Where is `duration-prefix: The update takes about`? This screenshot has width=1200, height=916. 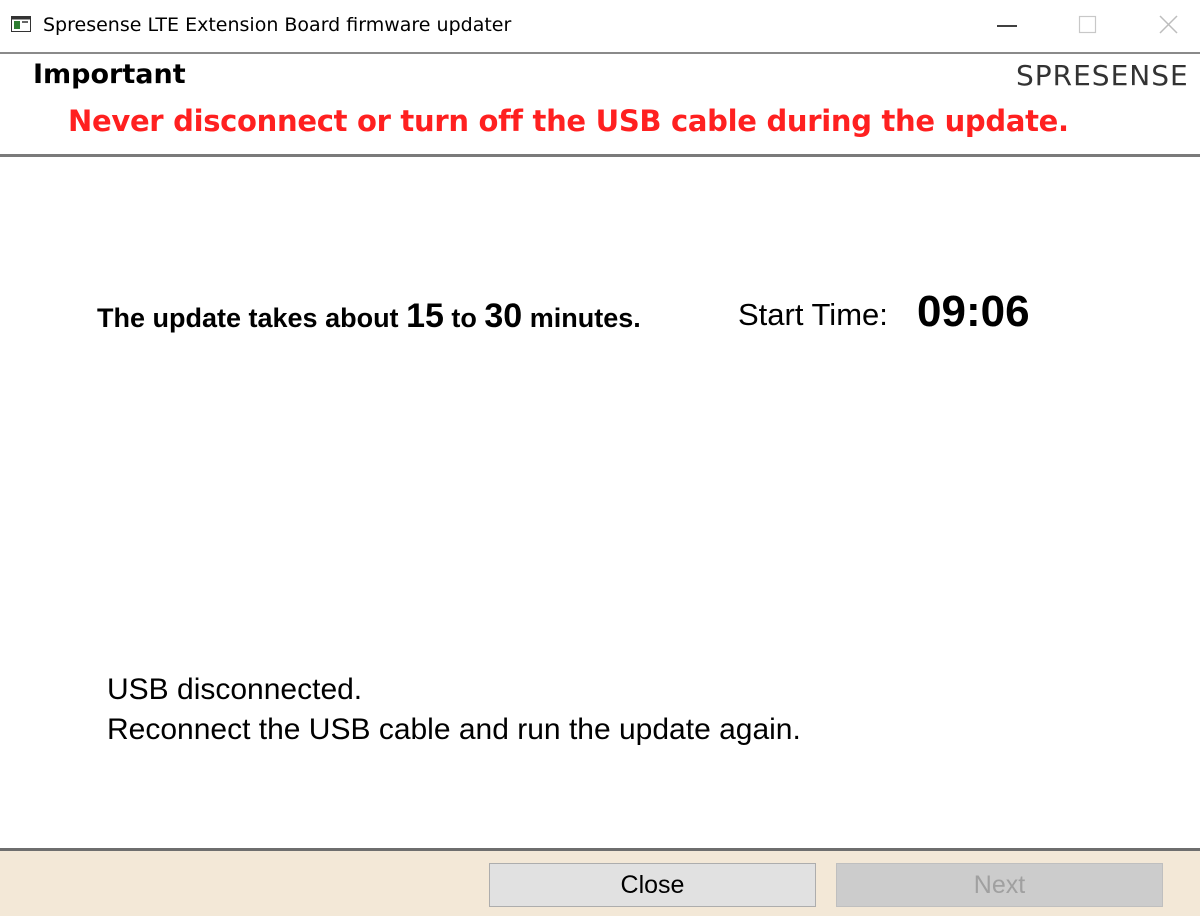 duration-prefix: The update takes about is located at coordinates (252, 318).